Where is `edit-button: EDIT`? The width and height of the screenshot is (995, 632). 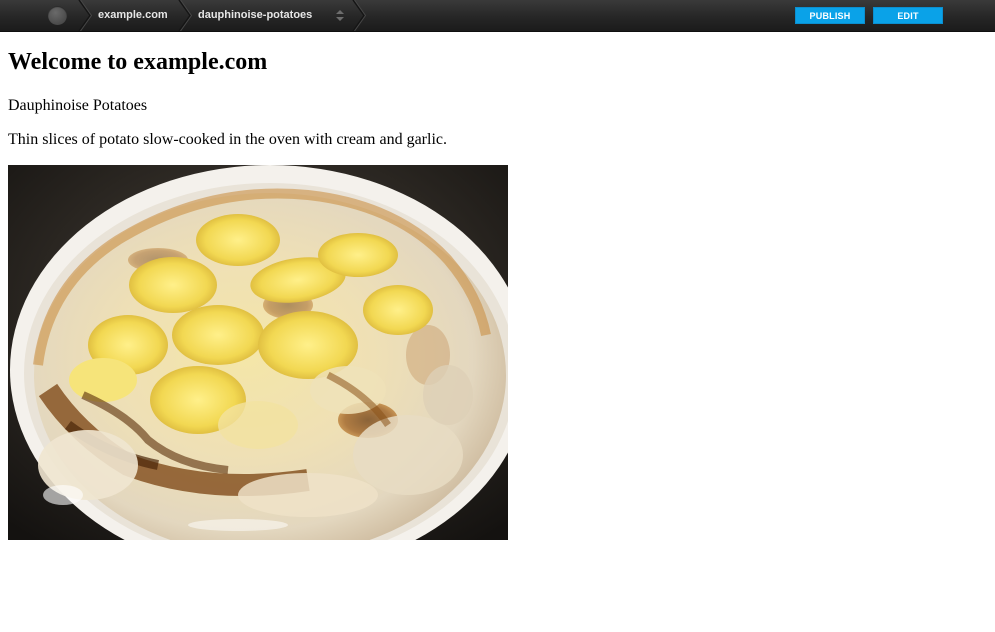
edit-button: EDIT is located at coordinates (908, 15).